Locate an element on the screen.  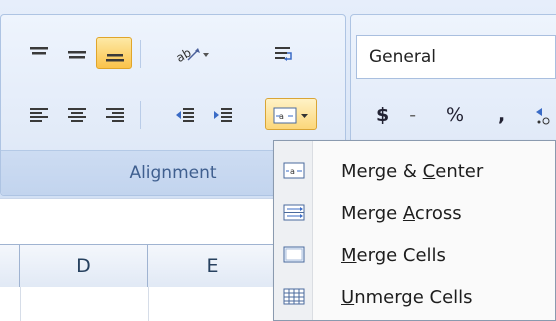
svg-text: a is located at coordinates (292, 171).